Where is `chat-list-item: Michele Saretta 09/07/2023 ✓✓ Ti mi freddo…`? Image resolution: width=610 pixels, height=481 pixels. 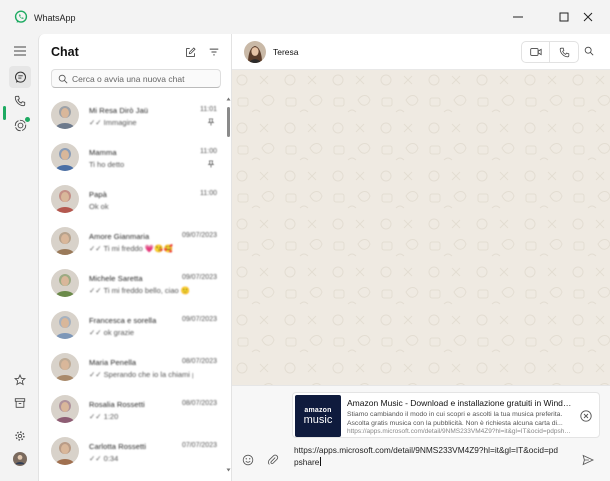
chat-list-item: Michele Saretta 09/07/2023 ✓✓ Ti mi freddo… is located at coordinates (133, 285).